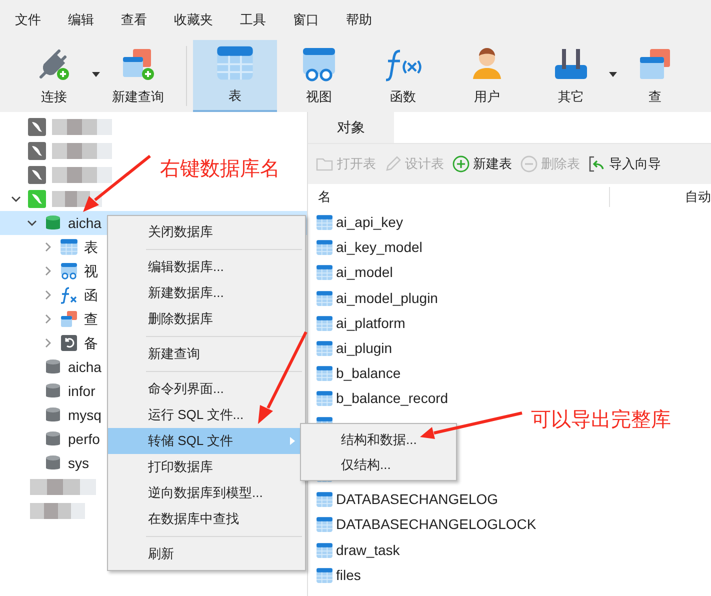 The height and width of the screenshot is (596, 711). I want to click on database-name: sys, so click(78, 463).